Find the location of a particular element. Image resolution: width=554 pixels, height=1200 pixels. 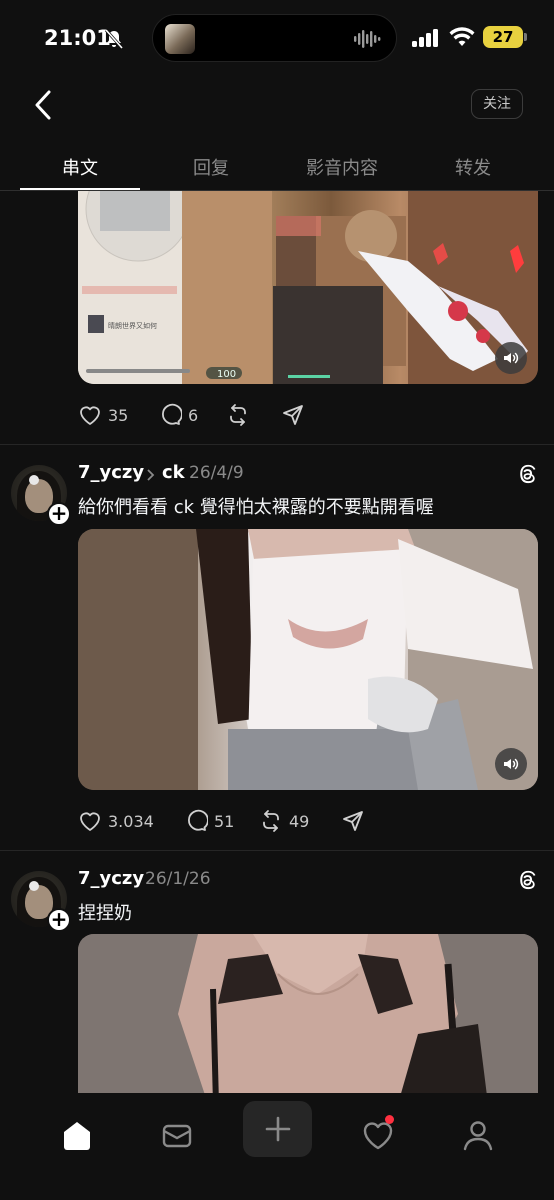

post-image is located at coordinates (308, 1019).